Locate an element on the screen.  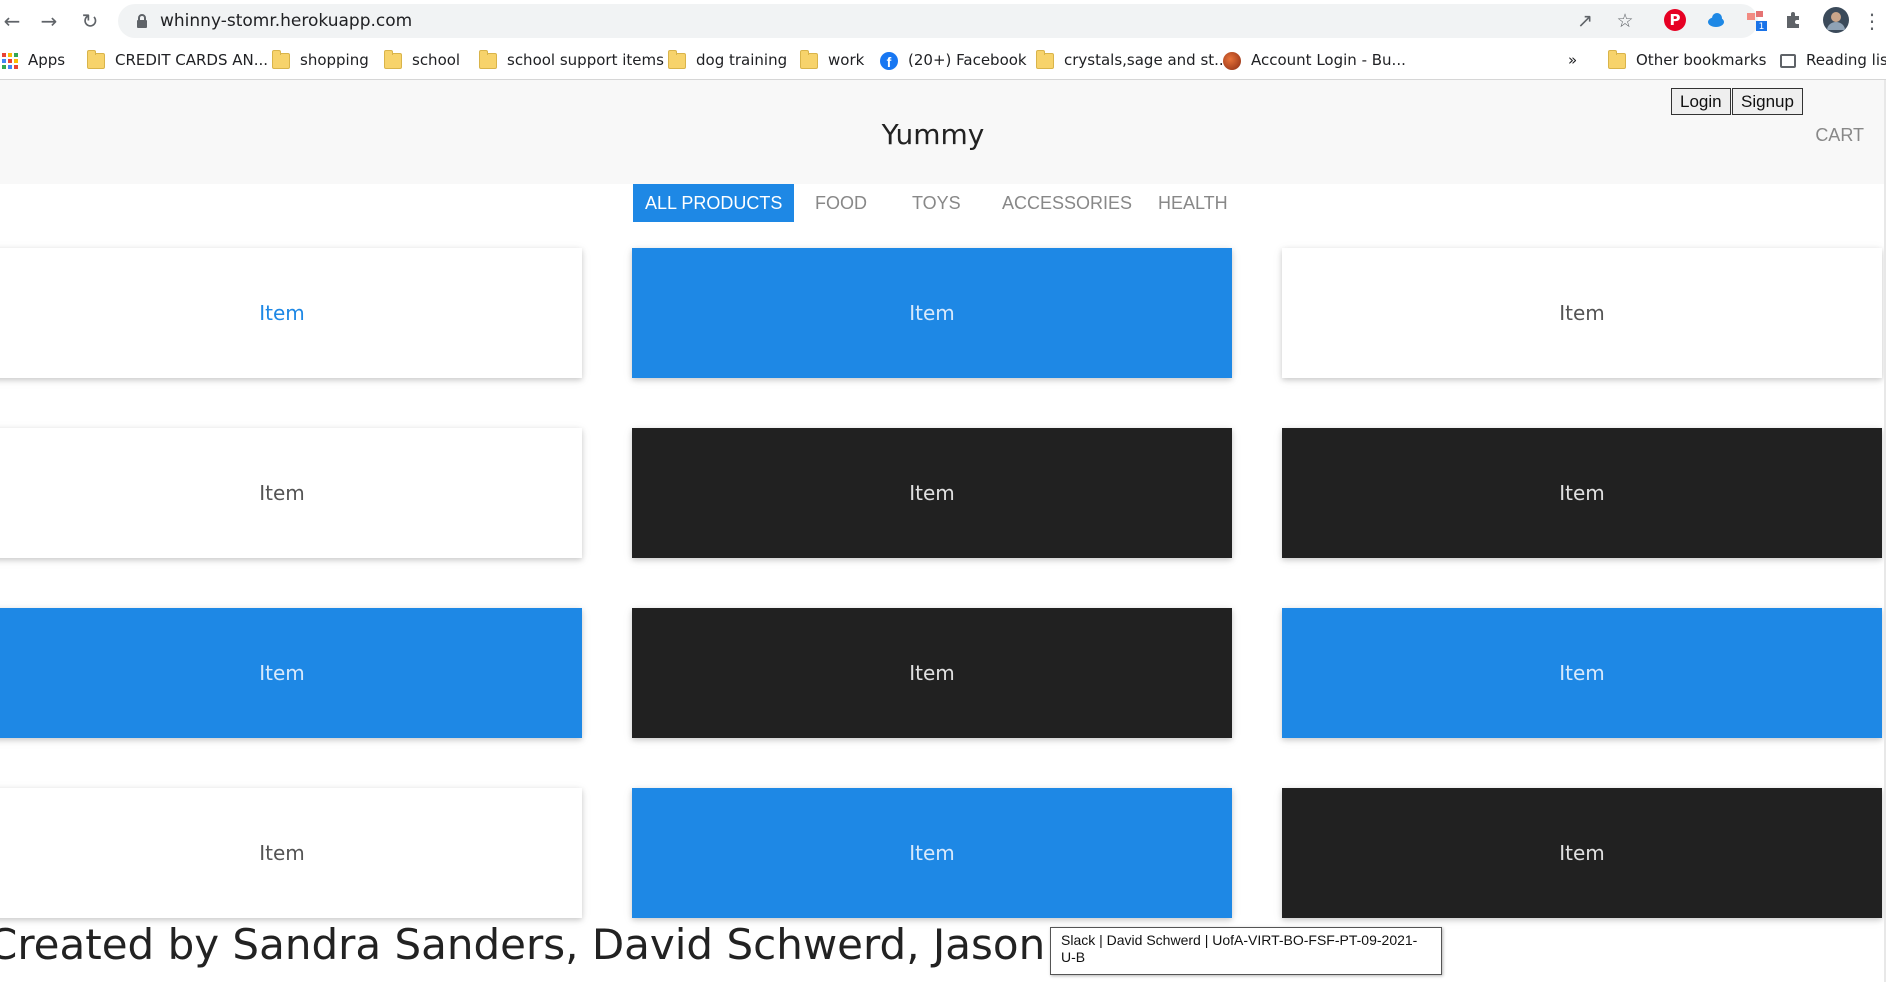
reload-icon: ↻ is located at coordinates (90, 21).